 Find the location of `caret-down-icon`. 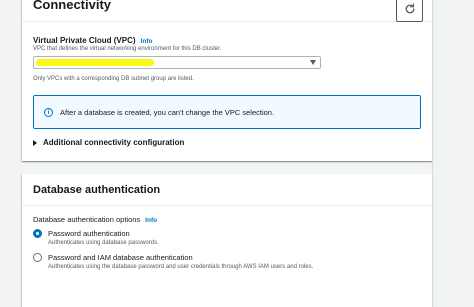

caret-down-icon is located at coordinates (313, 62).